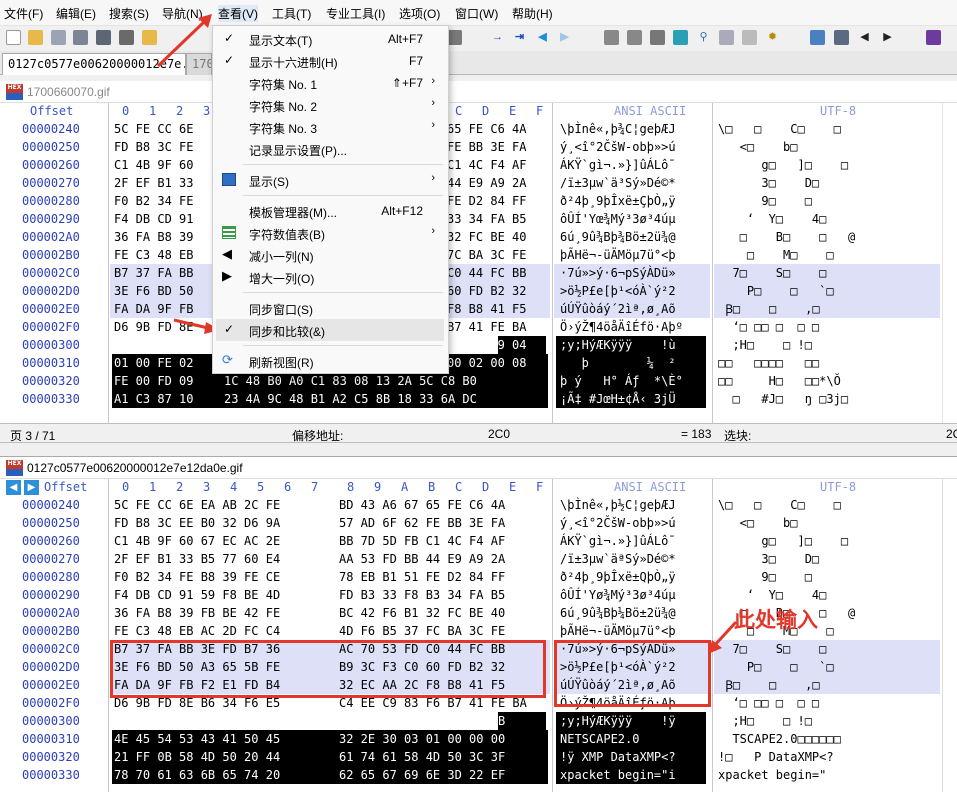 Image resolution: width=957 pixels, height=792 pixels. I want to click on properties-icon, so click(126, 37).